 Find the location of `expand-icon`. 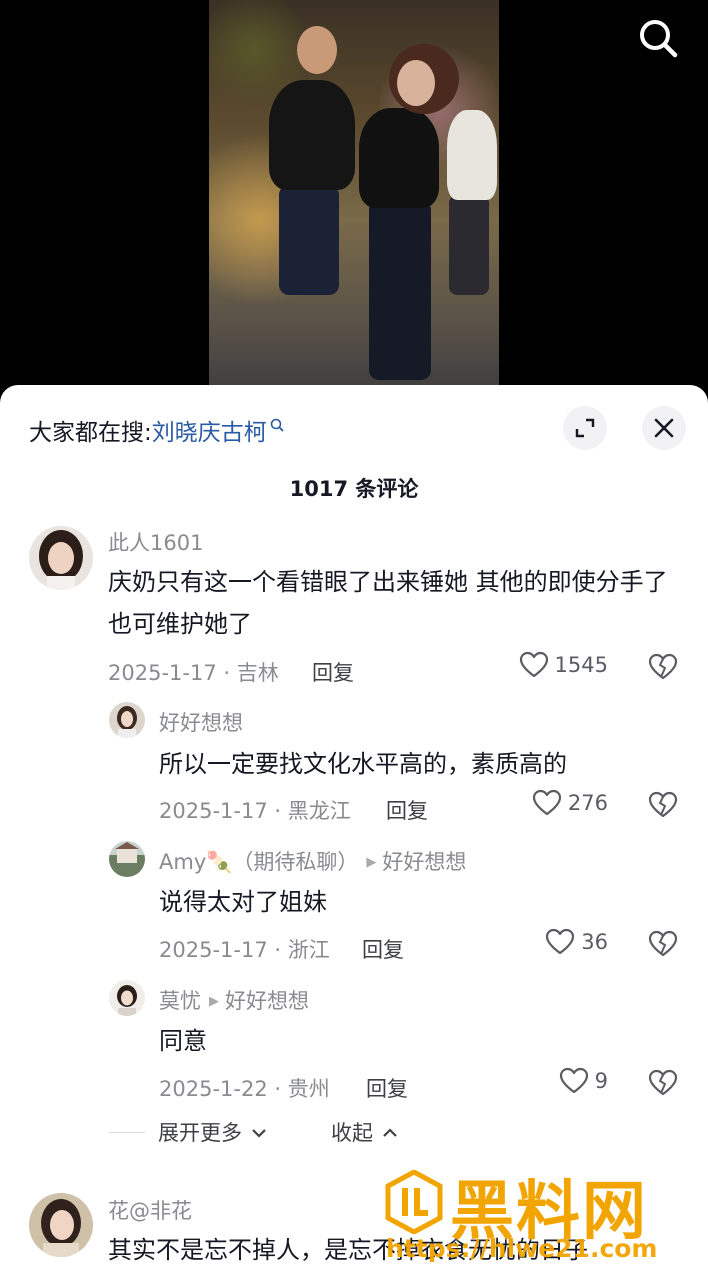

expand-icon is located at coordinates (585, 428).